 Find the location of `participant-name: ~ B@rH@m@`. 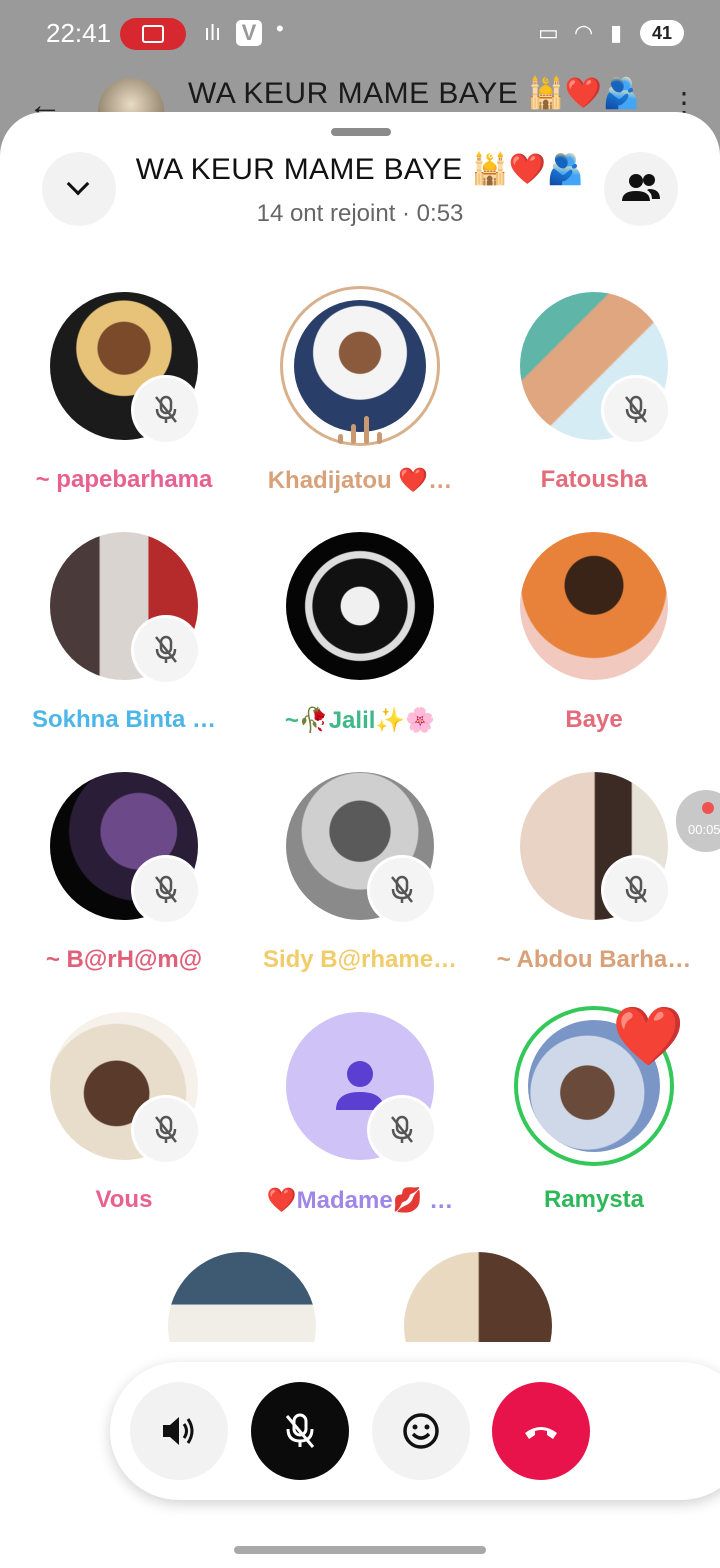

participant-name: ~ B@rH@m@ is located at coordinates (124, 959).